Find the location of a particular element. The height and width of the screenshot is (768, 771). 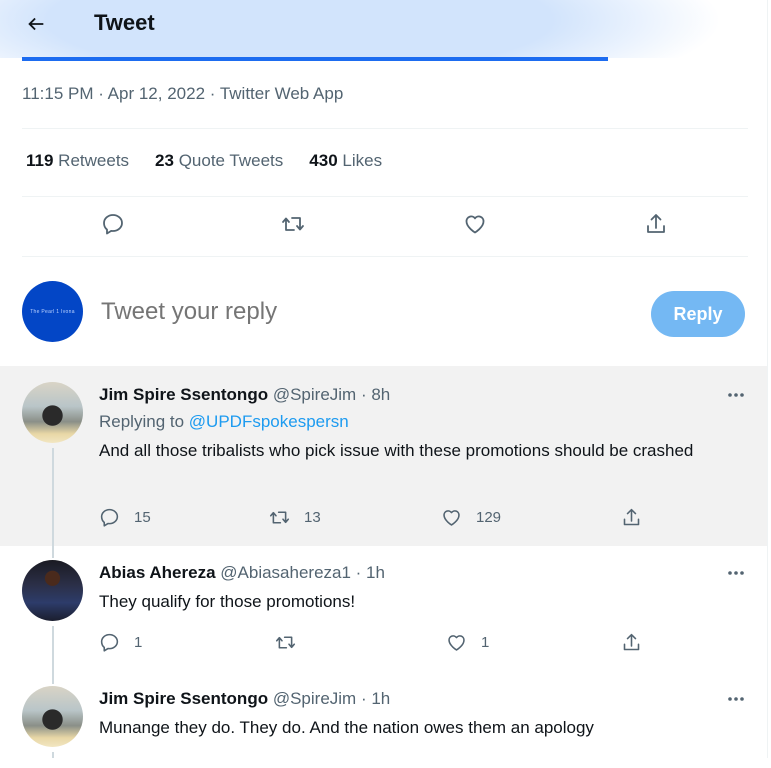

user-avatar: The Pearl 1 Ivona is located at coordinates (52, 311).